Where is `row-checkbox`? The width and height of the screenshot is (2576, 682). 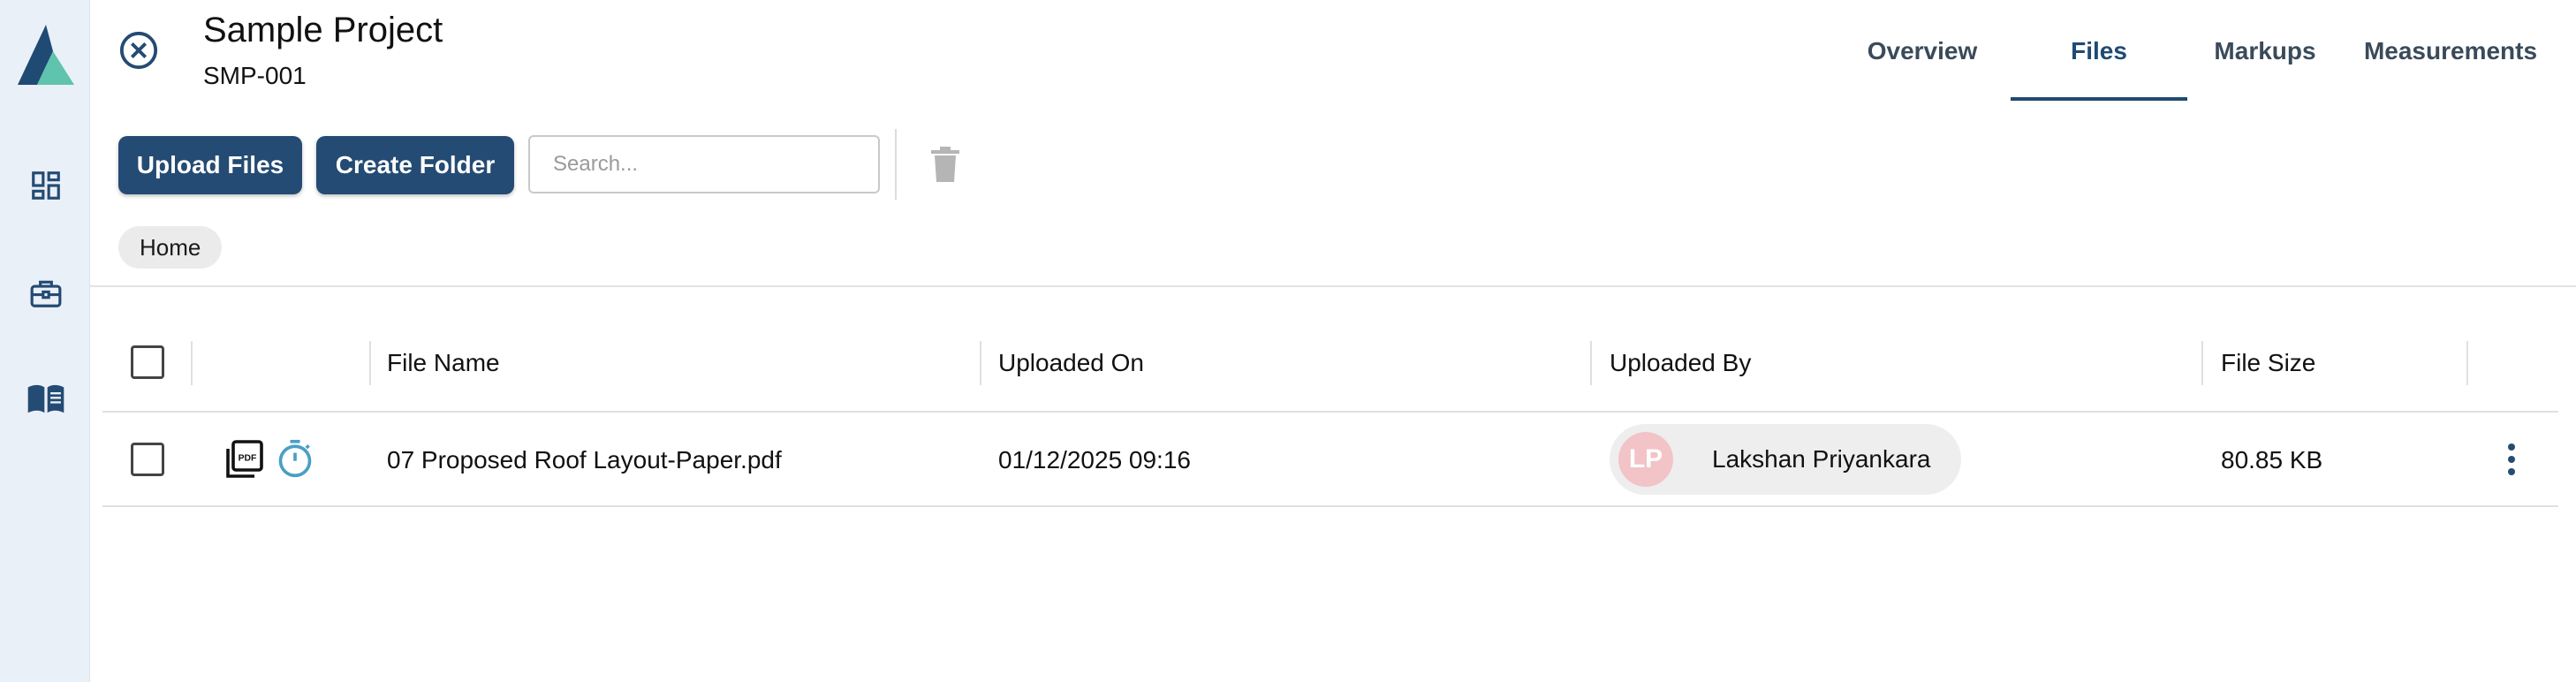
row-checkbox is located at coordinates (147, 460).